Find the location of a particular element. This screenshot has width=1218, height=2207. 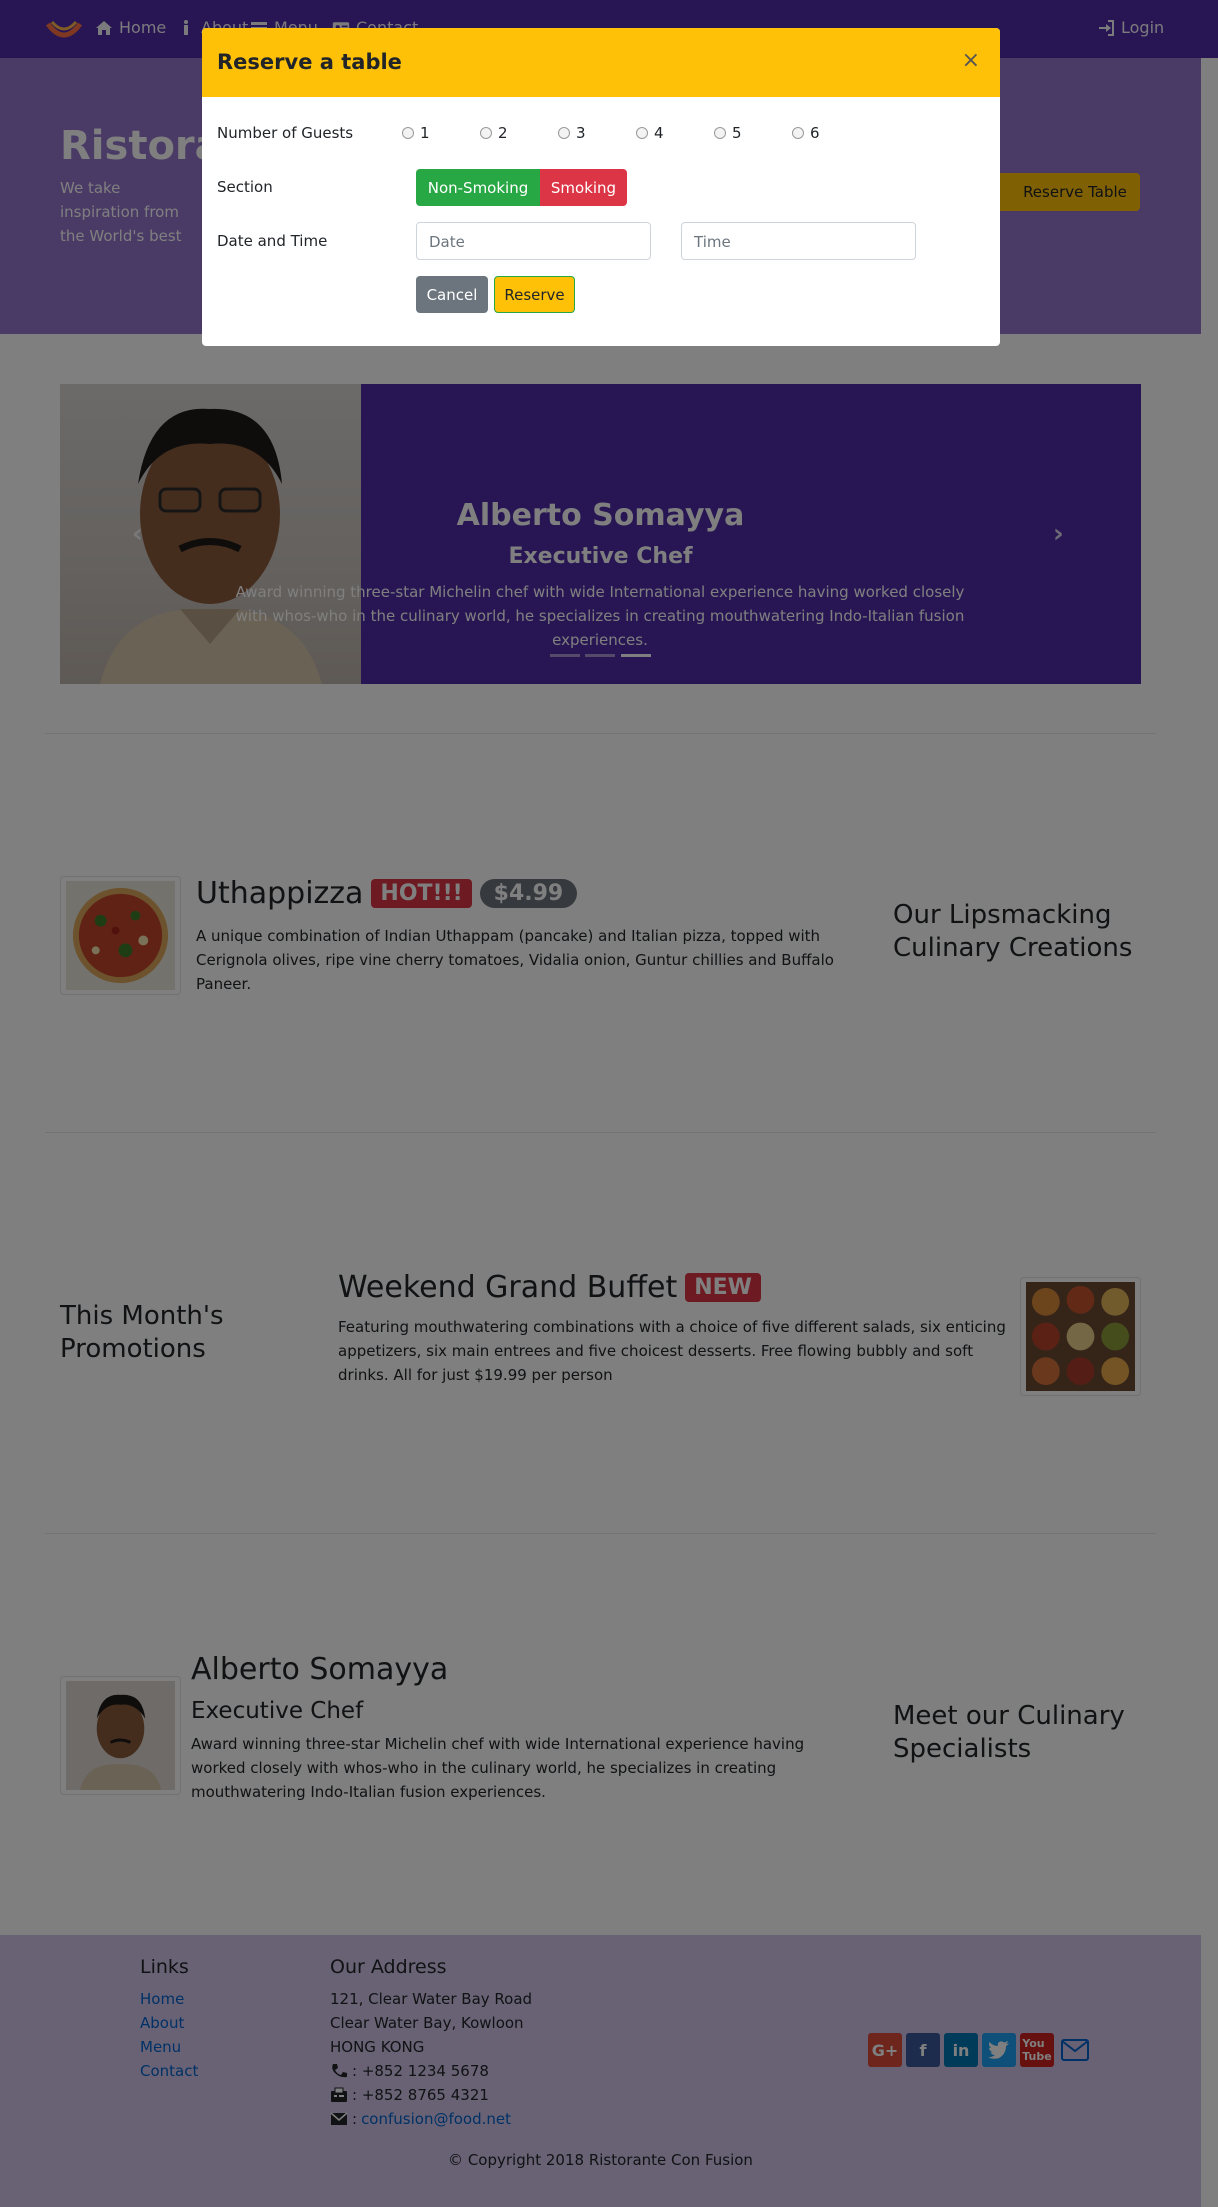

radio-label: 1 is located at coordinates (425, 133).